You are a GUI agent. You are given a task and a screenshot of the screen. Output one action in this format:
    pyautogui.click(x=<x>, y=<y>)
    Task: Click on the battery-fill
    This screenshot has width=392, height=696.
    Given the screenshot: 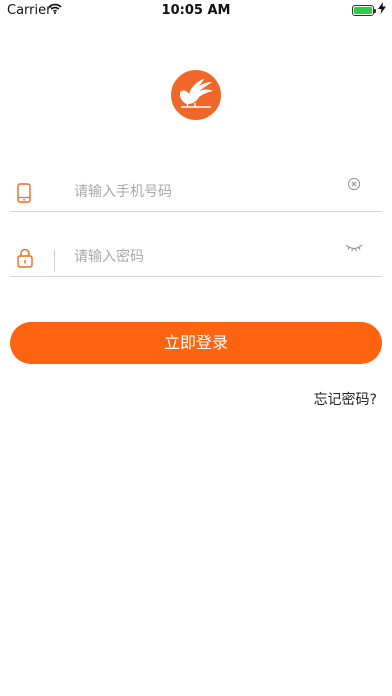 What is the action you would take?
    pyautogui.click(x=363, y=10)
    